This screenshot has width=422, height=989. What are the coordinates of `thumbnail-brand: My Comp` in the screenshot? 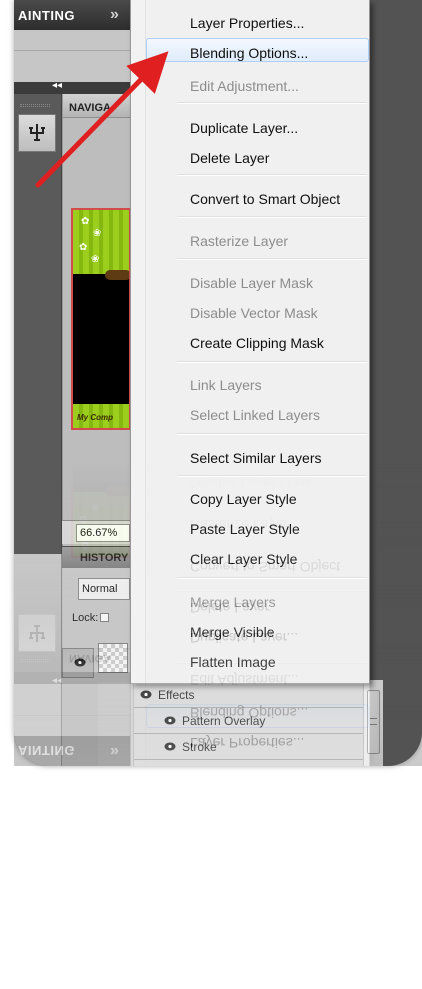 It's located at (95, 417).